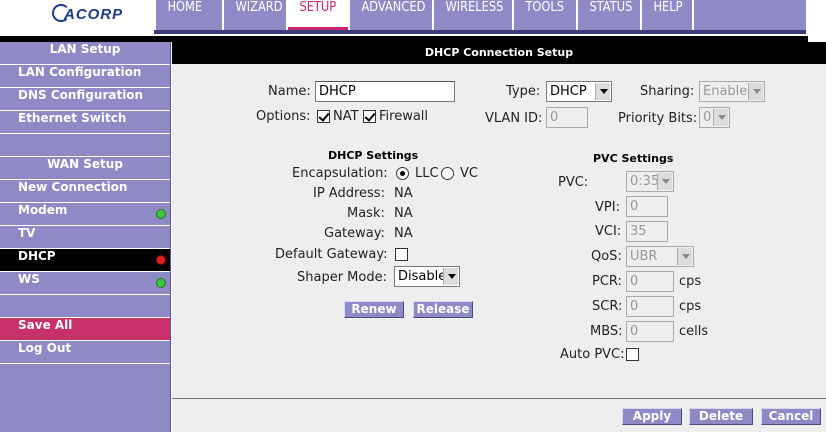  Describe the element at coordinates (427, 173) in the screenshot. I see `llc-label: LLC` at that location.